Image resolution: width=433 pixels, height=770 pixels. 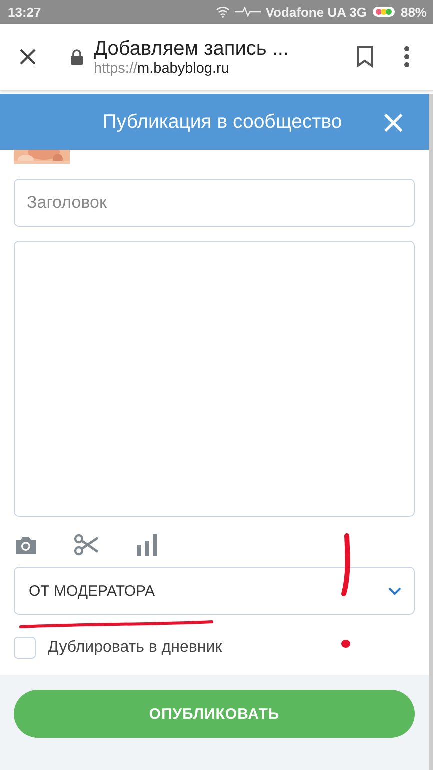 What do you see at coordinates (384, 12) in the screenshot?
I see `battery-icon` at bounding box center [384, 12].